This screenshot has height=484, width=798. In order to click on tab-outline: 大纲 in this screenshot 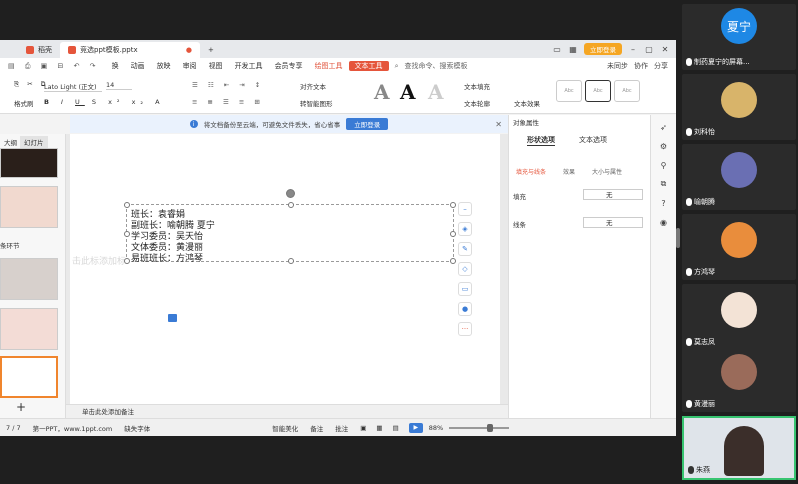, I will do `click(10, 142)`.